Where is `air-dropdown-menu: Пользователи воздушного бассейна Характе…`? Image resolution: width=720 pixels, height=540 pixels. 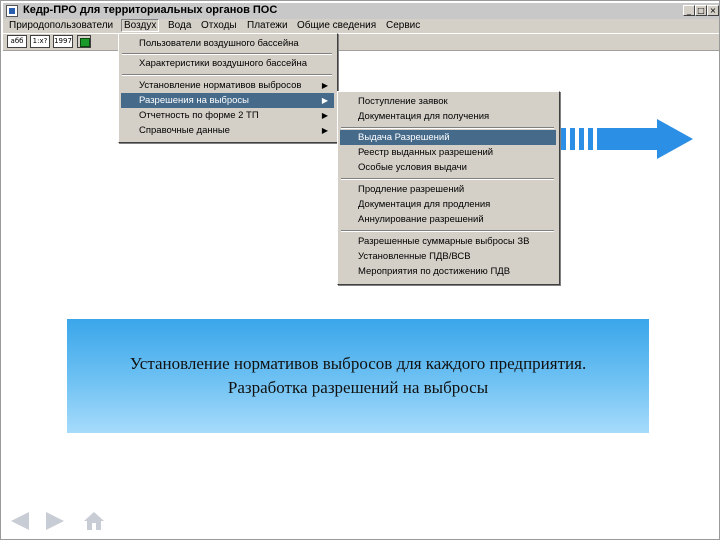
air-dropdown-menu: Пользователи воздушного бассейна Характе… is located at coordinates (228, 88).